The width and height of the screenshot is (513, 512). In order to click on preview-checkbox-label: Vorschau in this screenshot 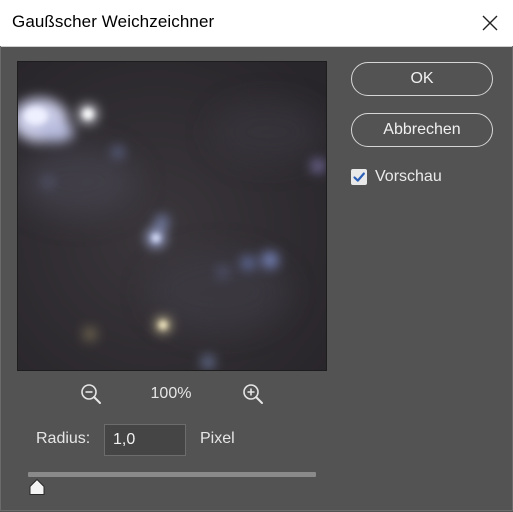, I will do `click(408, 176)`.